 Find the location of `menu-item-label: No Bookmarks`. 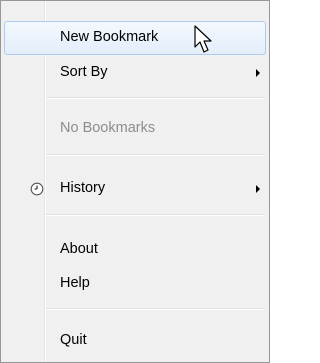

menu-item-label: No Bookmarks is located at coordinates (108, 128).